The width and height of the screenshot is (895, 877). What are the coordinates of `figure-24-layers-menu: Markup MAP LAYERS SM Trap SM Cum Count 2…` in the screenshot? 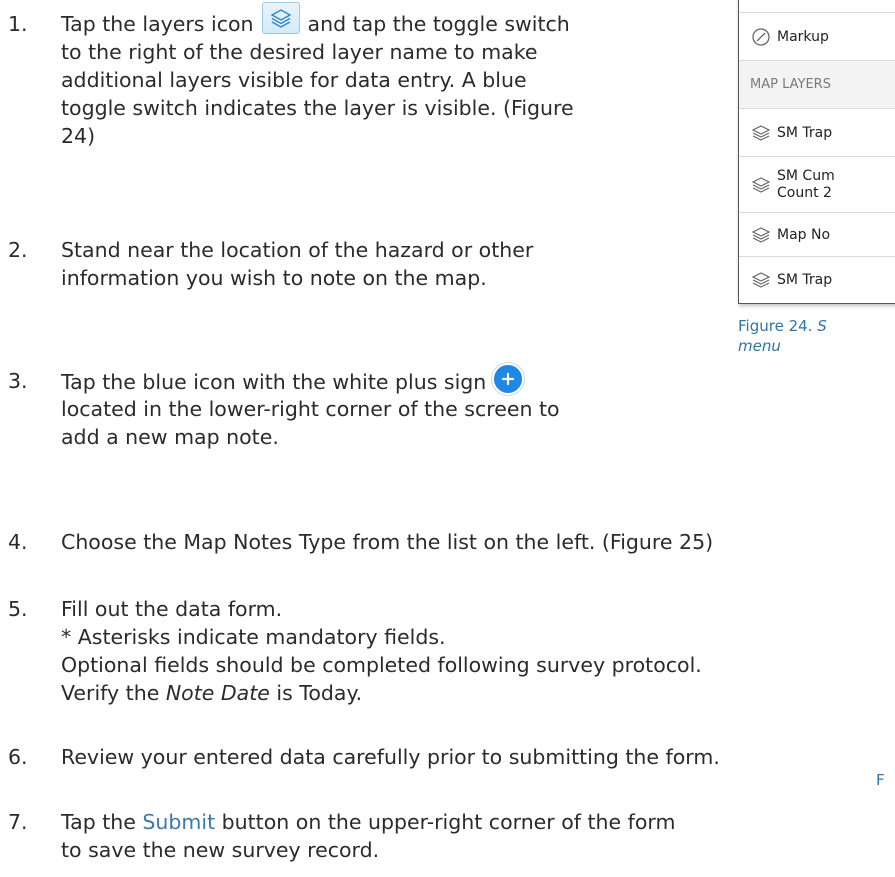 It's located at (816, 152).